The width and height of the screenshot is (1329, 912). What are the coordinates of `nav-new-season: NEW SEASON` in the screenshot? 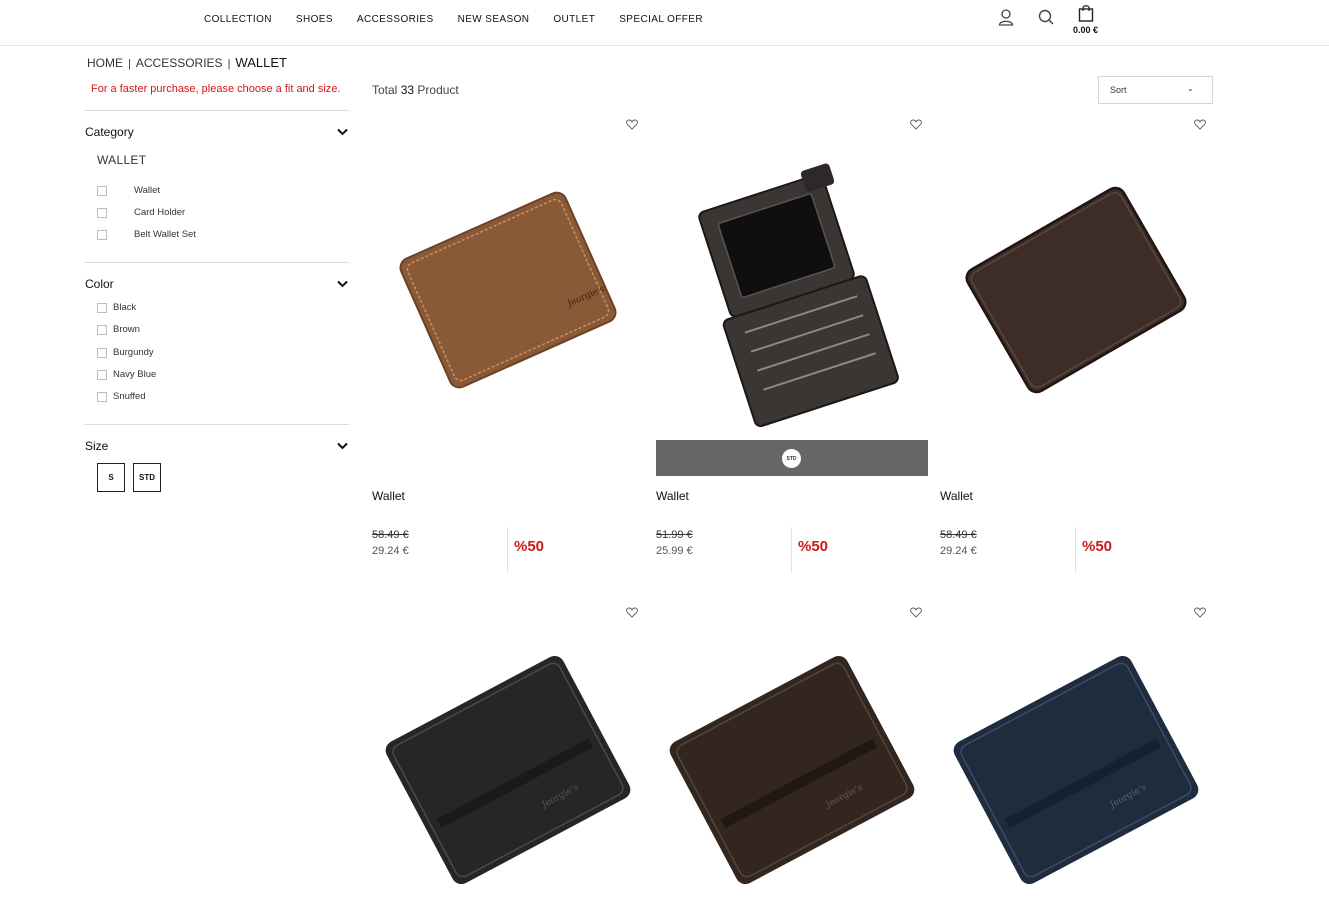 It's located at (494, 20).